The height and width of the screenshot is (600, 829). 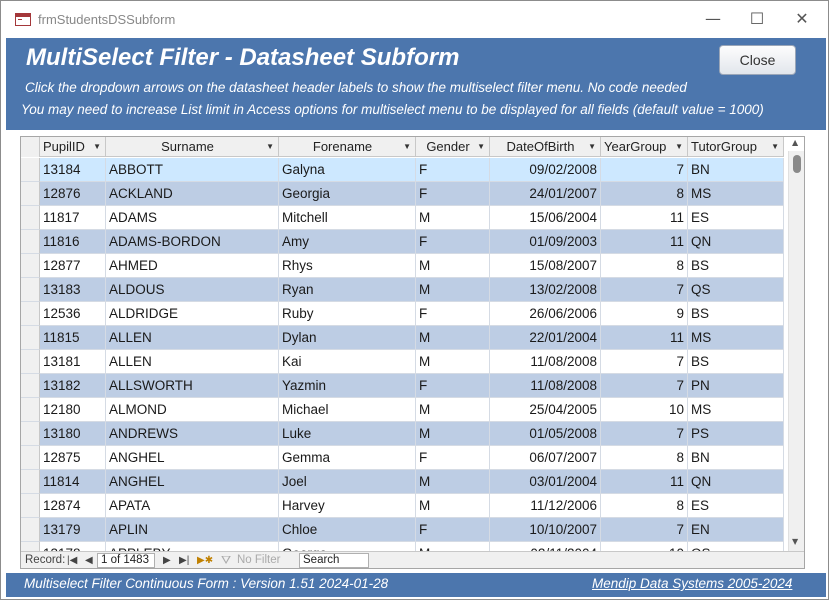 What do you see at coordinates (736, 170) in the screenshot?
I see `cell-tutorgroup: BN` at bounding box center [736, 170].